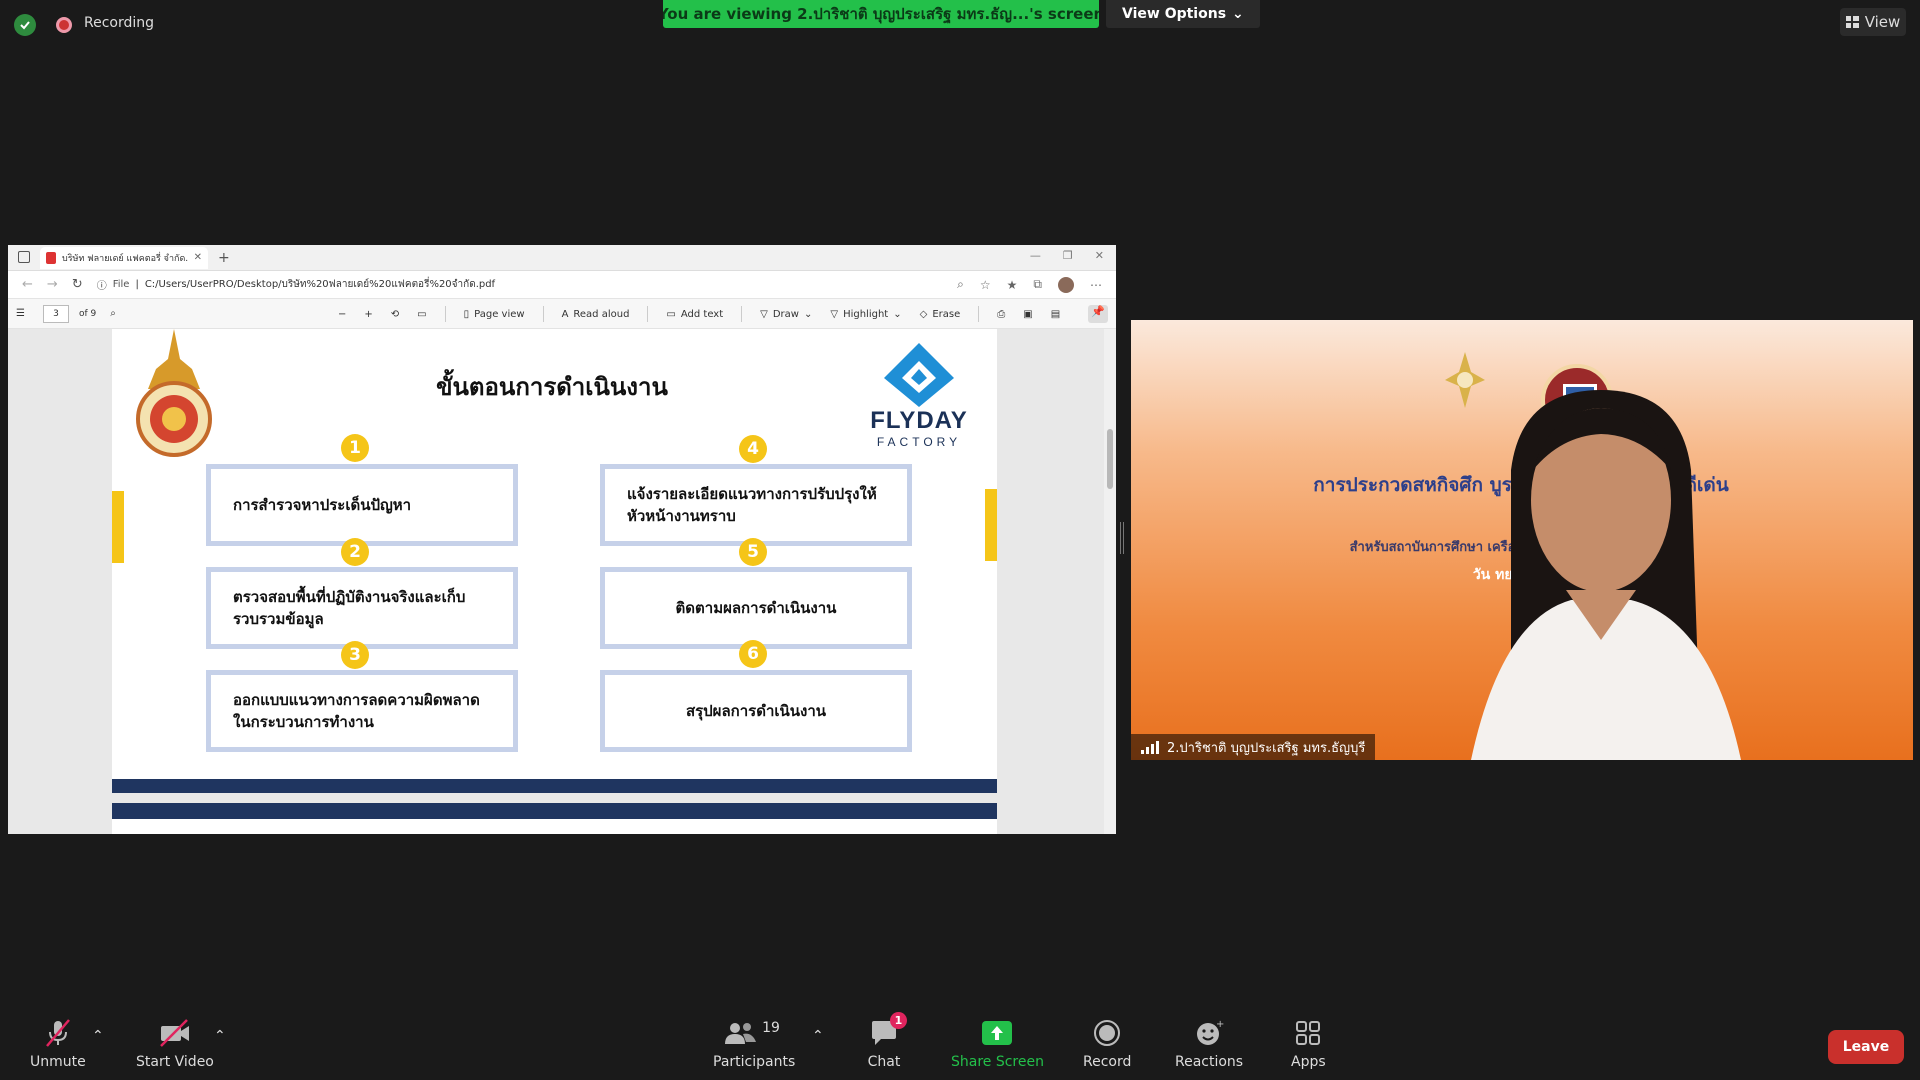 This screenshot has width=1920, height=1080. Describe the element at coordinates (51, 257) in the screenshot. I see `pdf-icon` at that location.